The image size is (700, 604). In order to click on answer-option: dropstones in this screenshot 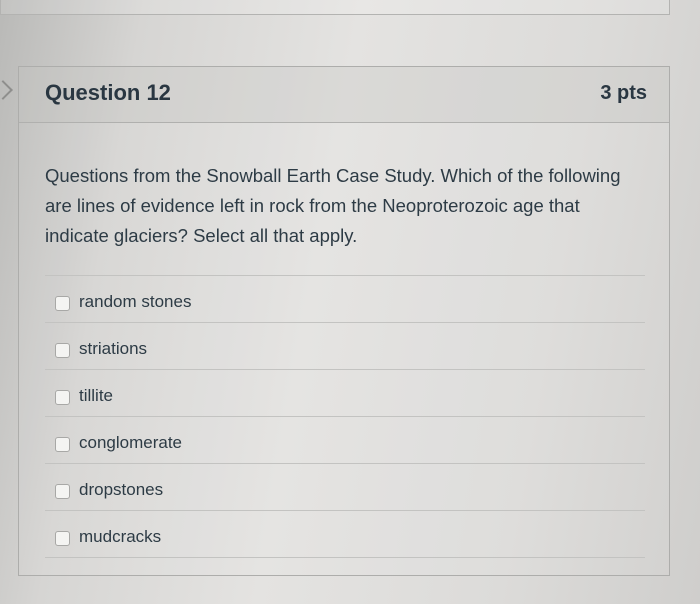, I will do `click(345, 486)`.